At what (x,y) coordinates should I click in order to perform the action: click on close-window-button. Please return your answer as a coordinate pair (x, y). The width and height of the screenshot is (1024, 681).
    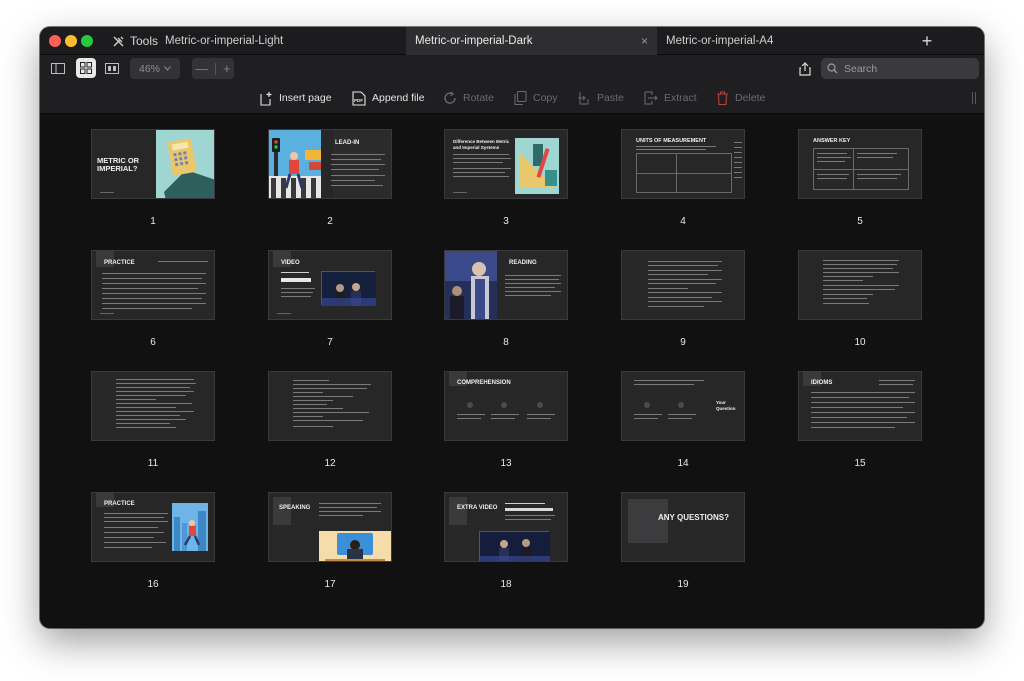
    Looking at the image, I should click on (55, 41).